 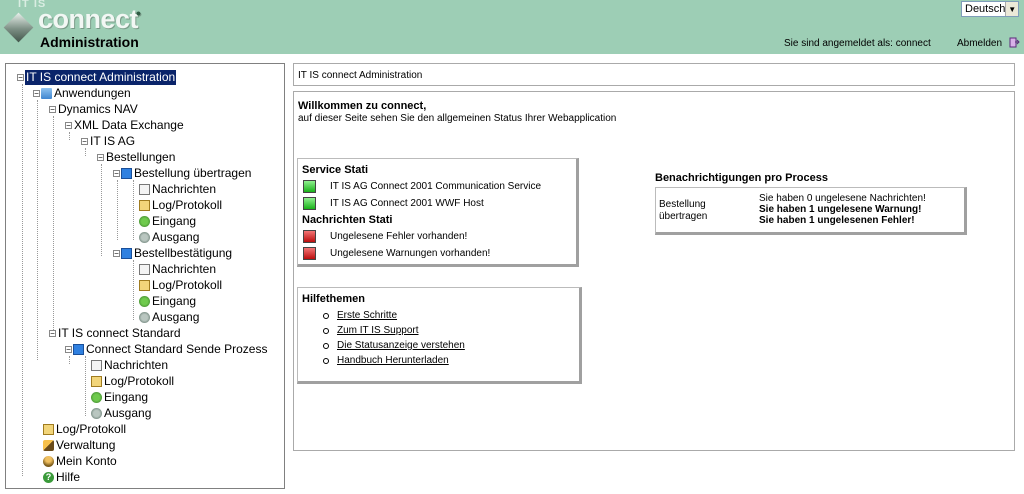 What do you see at coordinates (86, 445) in the screenshot?
I see `tree-node-label: Verwaltung` at bounding box center [86, 445].